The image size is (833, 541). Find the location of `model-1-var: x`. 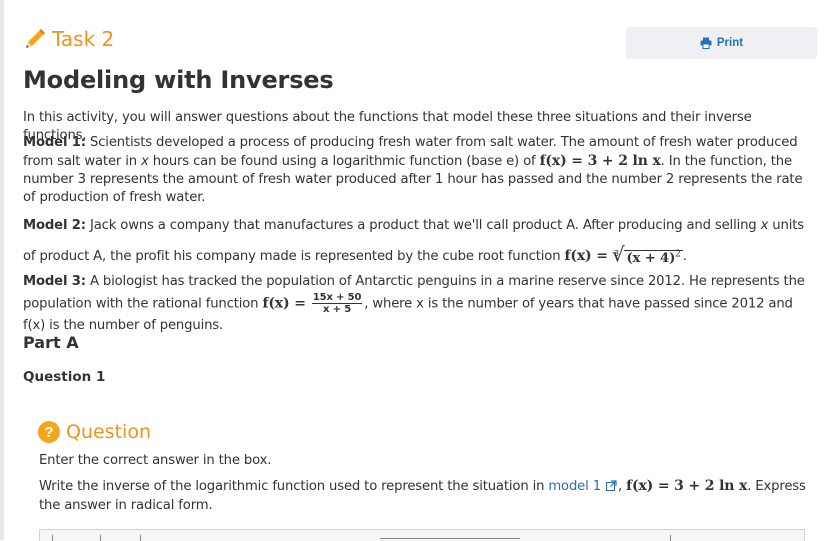

model-1-var: x is located at coordinates (145, 162).